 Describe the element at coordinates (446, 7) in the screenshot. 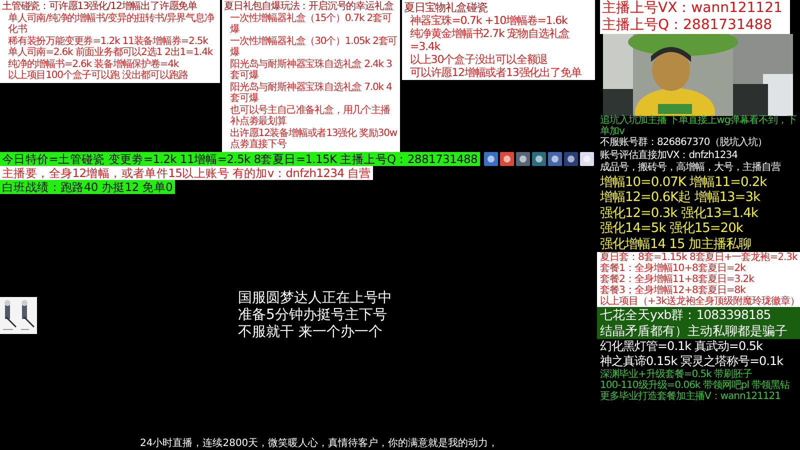

I see `notice-line: 夏日宝物礼盒碰瓷` at that location.